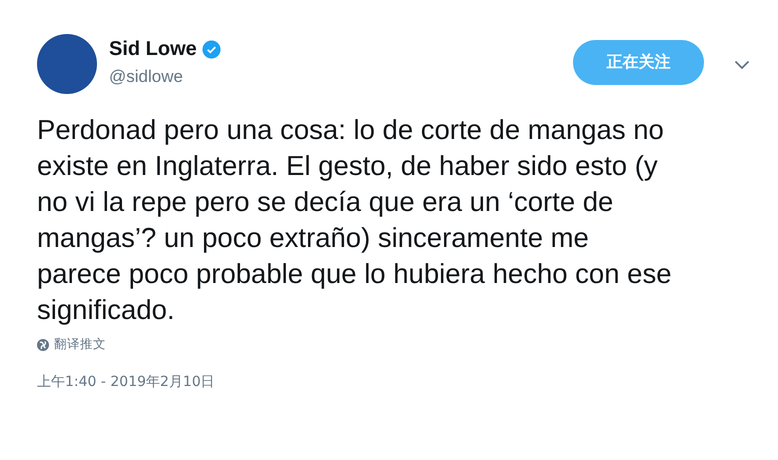  Describe the element at coordinates (71, 344) in the screenshot. I see `translate-link: 翻译推文` at that location.